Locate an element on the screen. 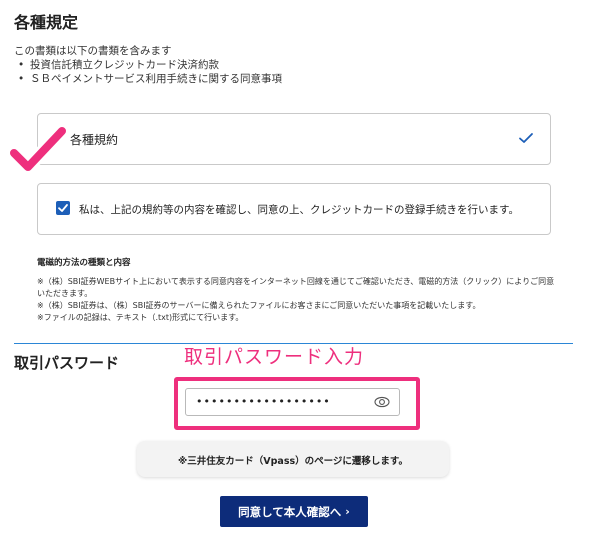  notice-text: ※三井住友カード（Vpass）のページに遷移します。 is located at coordinates (293, 461).